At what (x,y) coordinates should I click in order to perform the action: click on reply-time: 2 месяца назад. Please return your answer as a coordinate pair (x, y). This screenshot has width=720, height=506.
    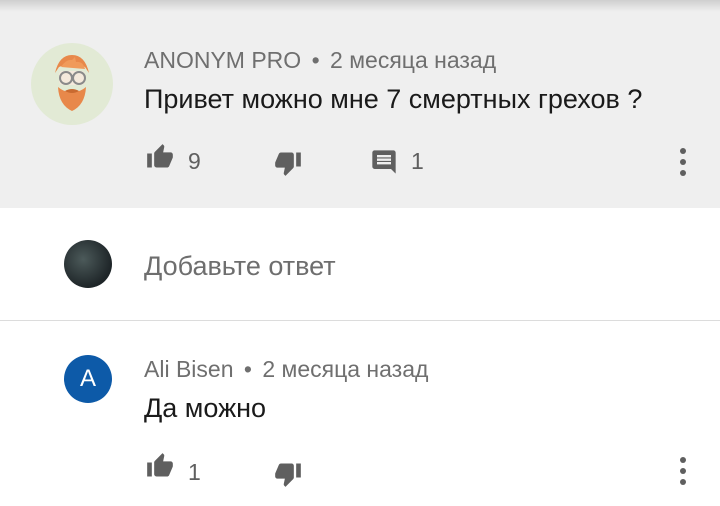
    Looking at the image, I should click on (345, 369).